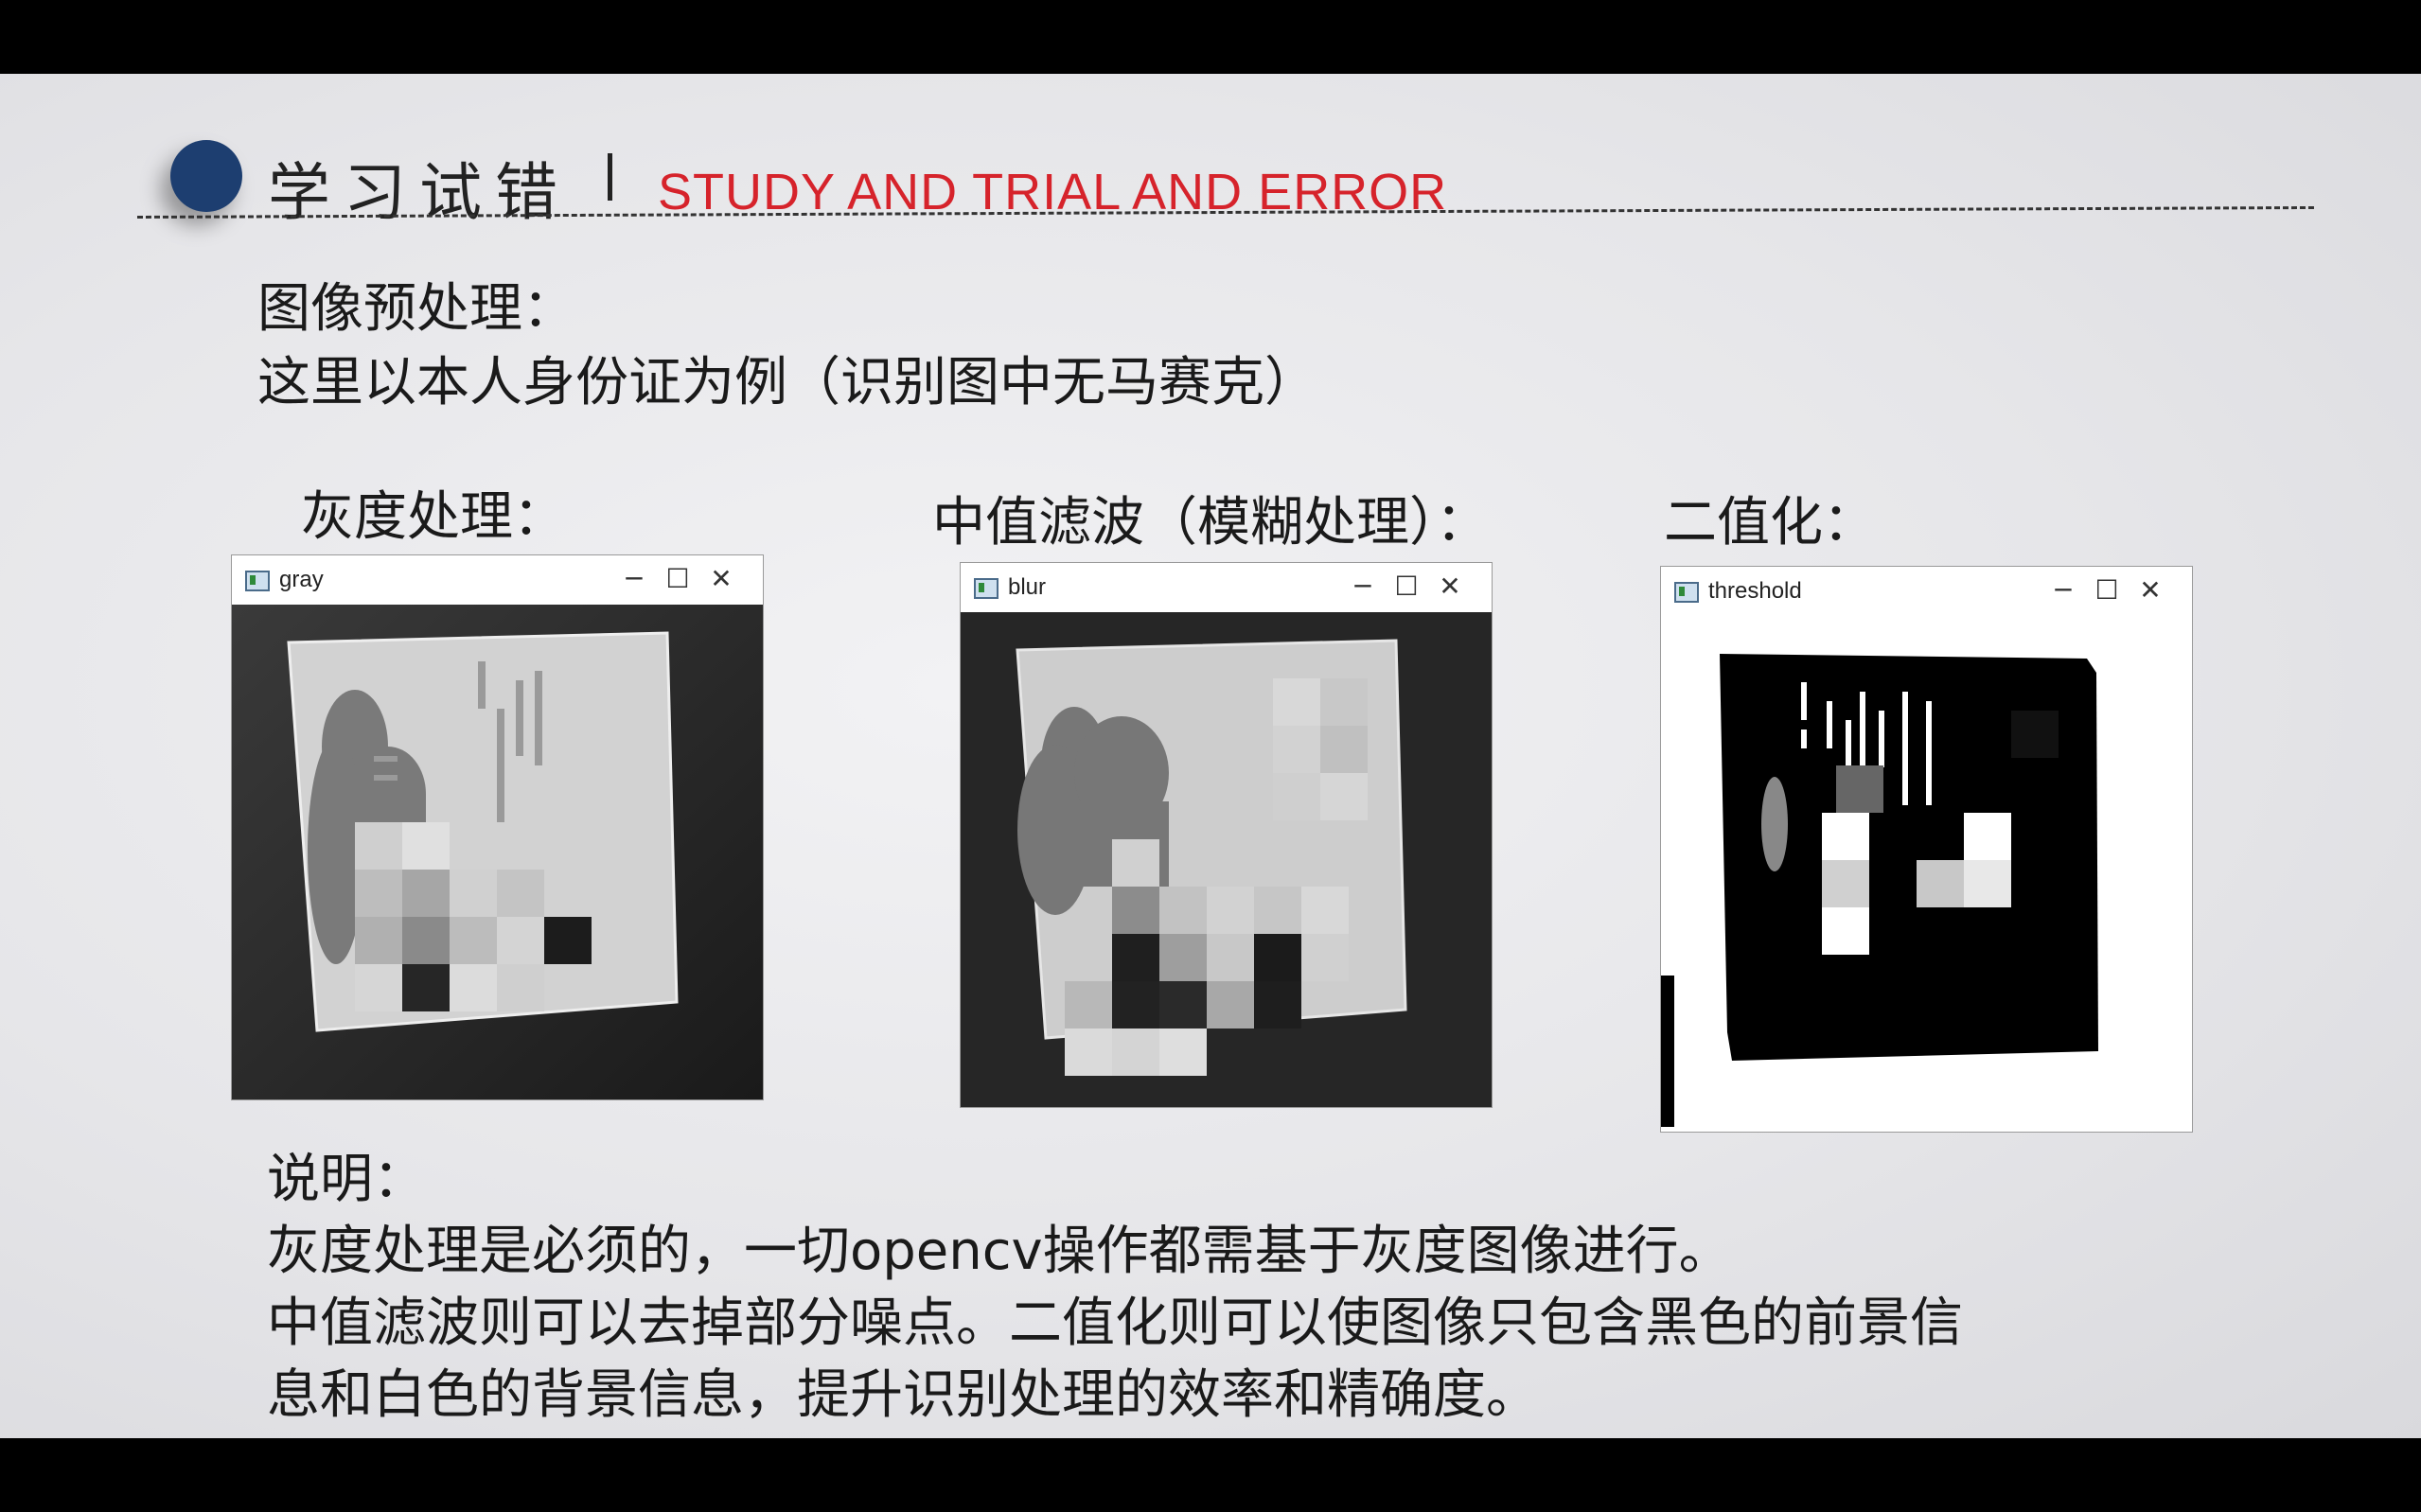 This screenshot has width=2421, height=1512. I want to click on window-title: gray, so click(301, 579).